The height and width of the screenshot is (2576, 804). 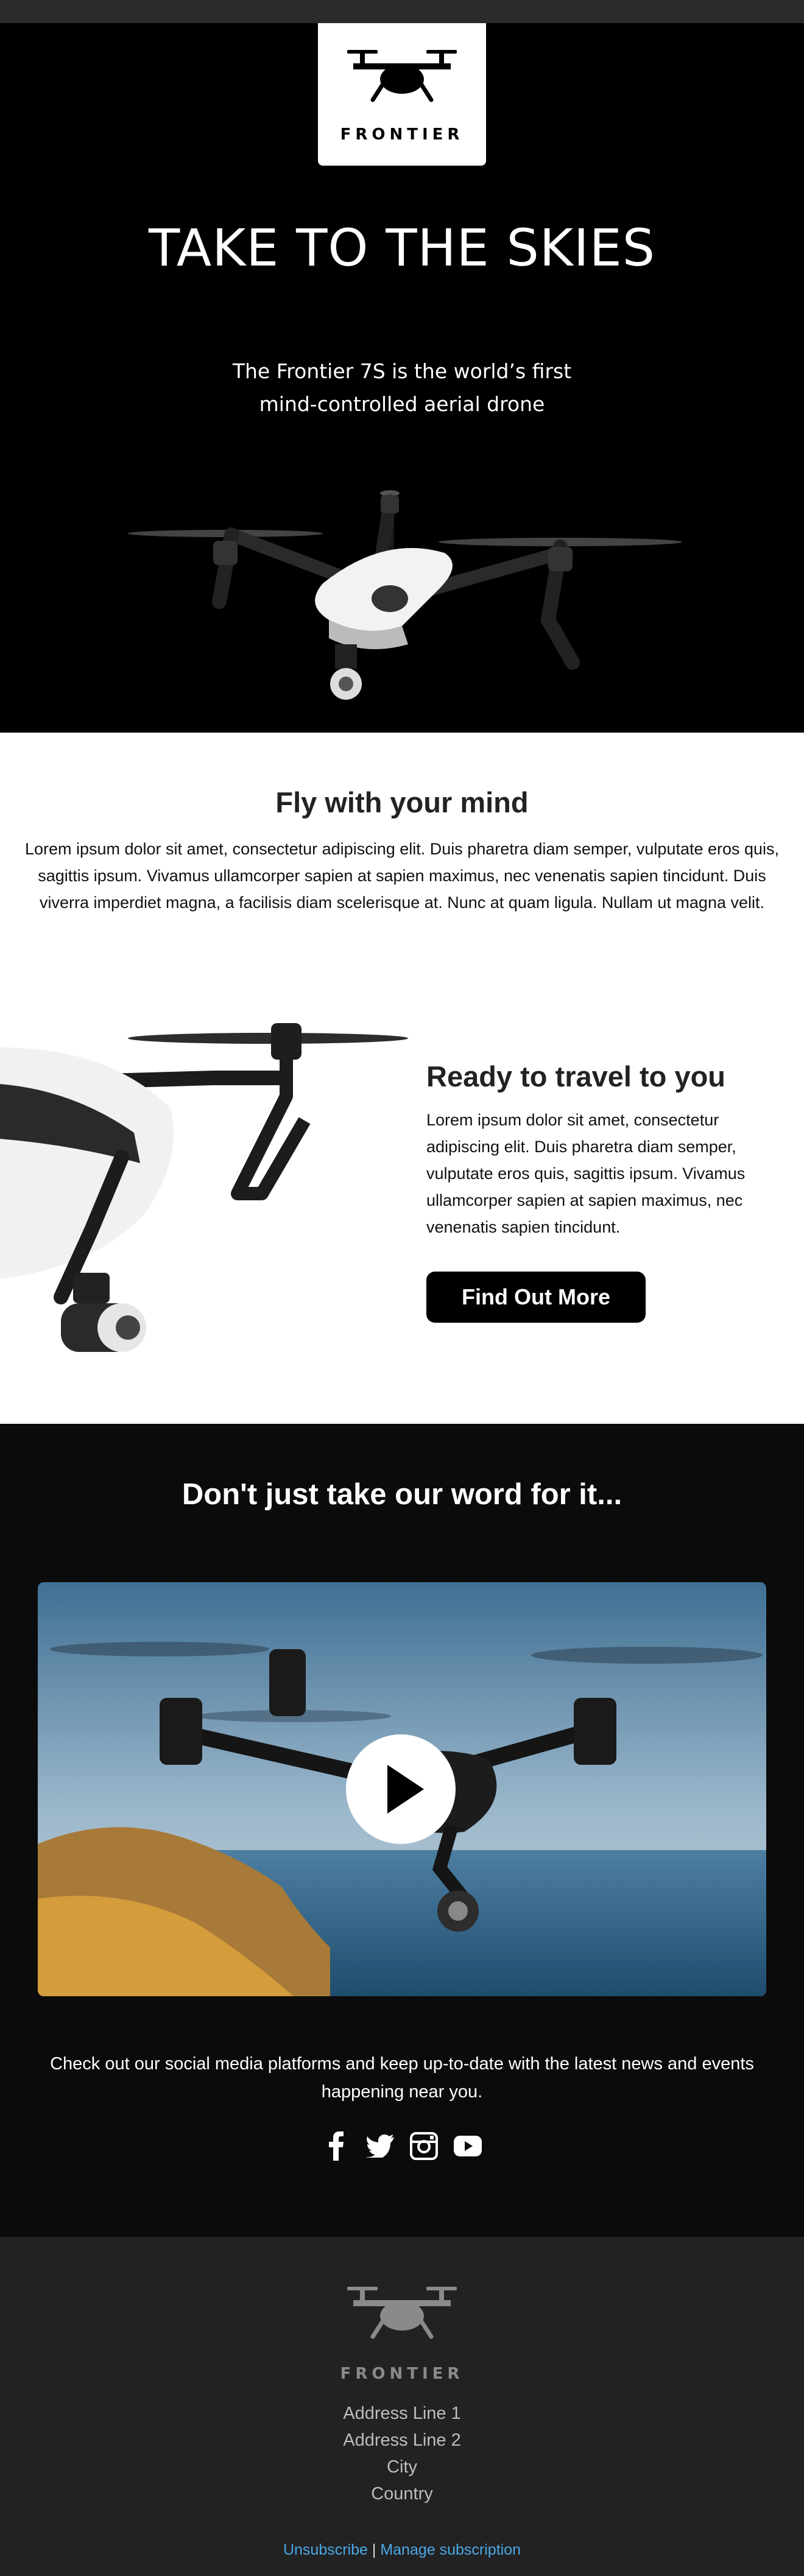 I want to click on address-line: Address Line 2, so click(x=402, y=2440).